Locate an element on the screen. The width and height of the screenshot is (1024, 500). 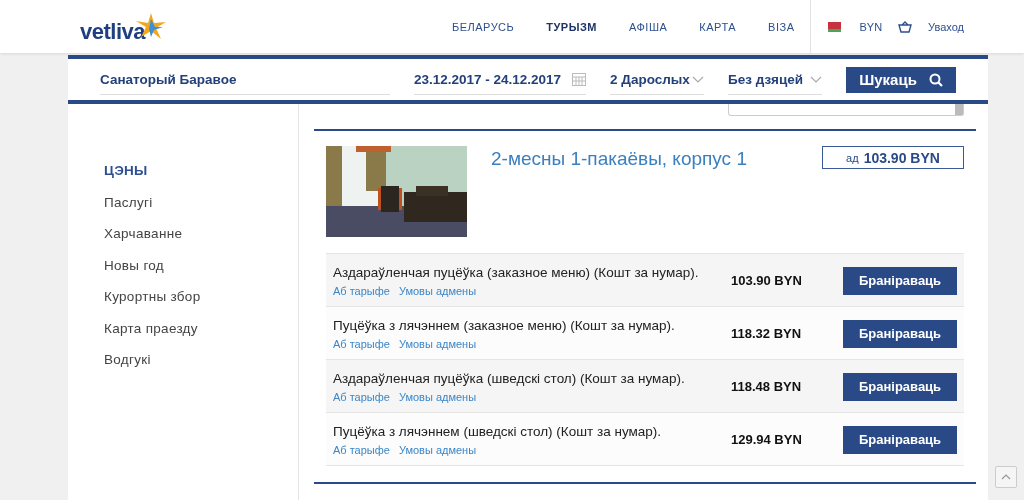
sidebar-item: Водгукі is located at coordinates (201, 360).